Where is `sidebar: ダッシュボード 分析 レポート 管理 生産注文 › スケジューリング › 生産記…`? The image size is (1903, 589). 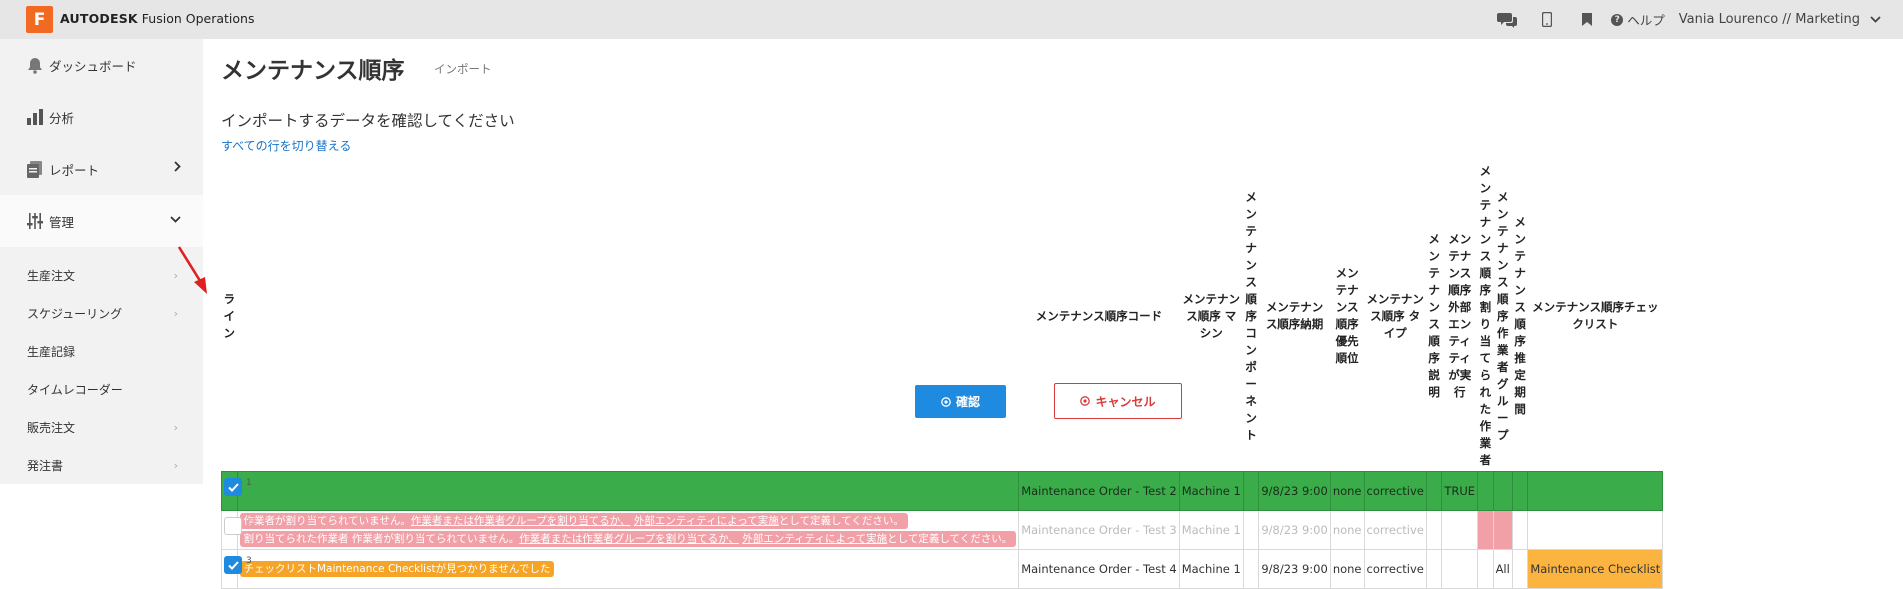 sidebar: ダッシュボード 分析 レポート 管理 生産注文 › スケジューリング › 生産記… is located at coordinates (101, 261).